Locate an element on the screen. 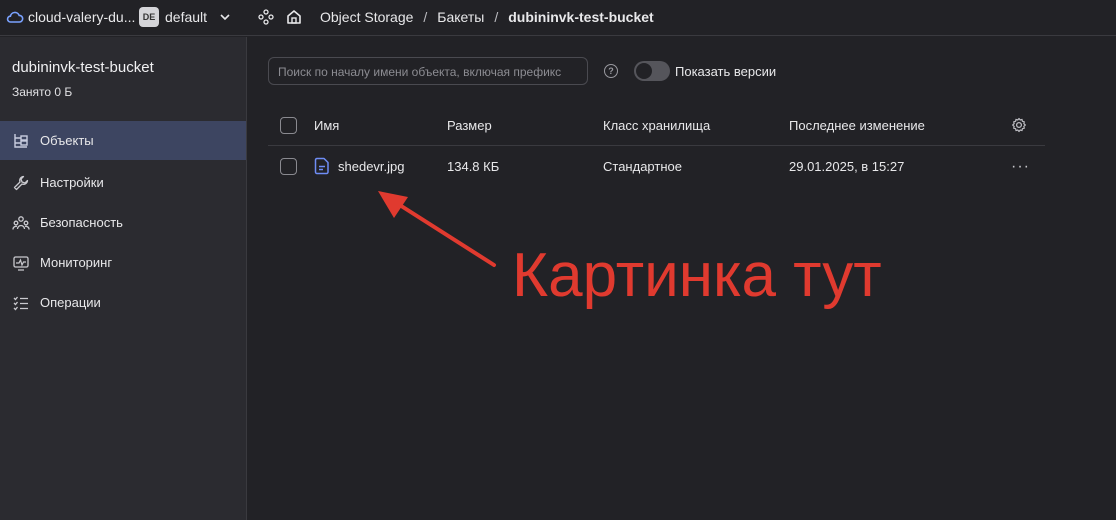 This screenshot has width=1116, height=520. more-actions-icon: ··· is located at coordinates (1020, 167).